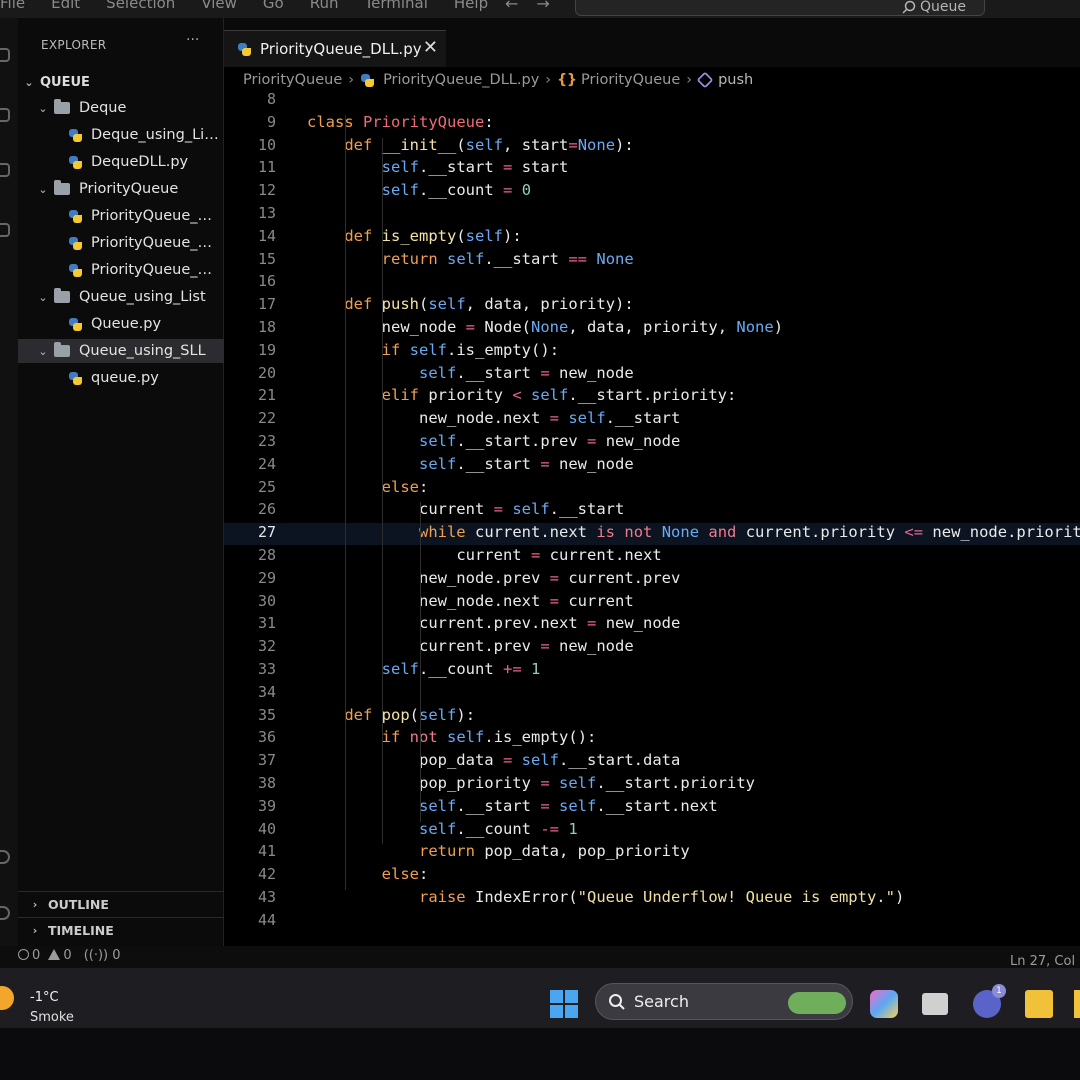 This screenshot has height=1080, width=1080. I want to click on code-line: 13, so click(652, 215).